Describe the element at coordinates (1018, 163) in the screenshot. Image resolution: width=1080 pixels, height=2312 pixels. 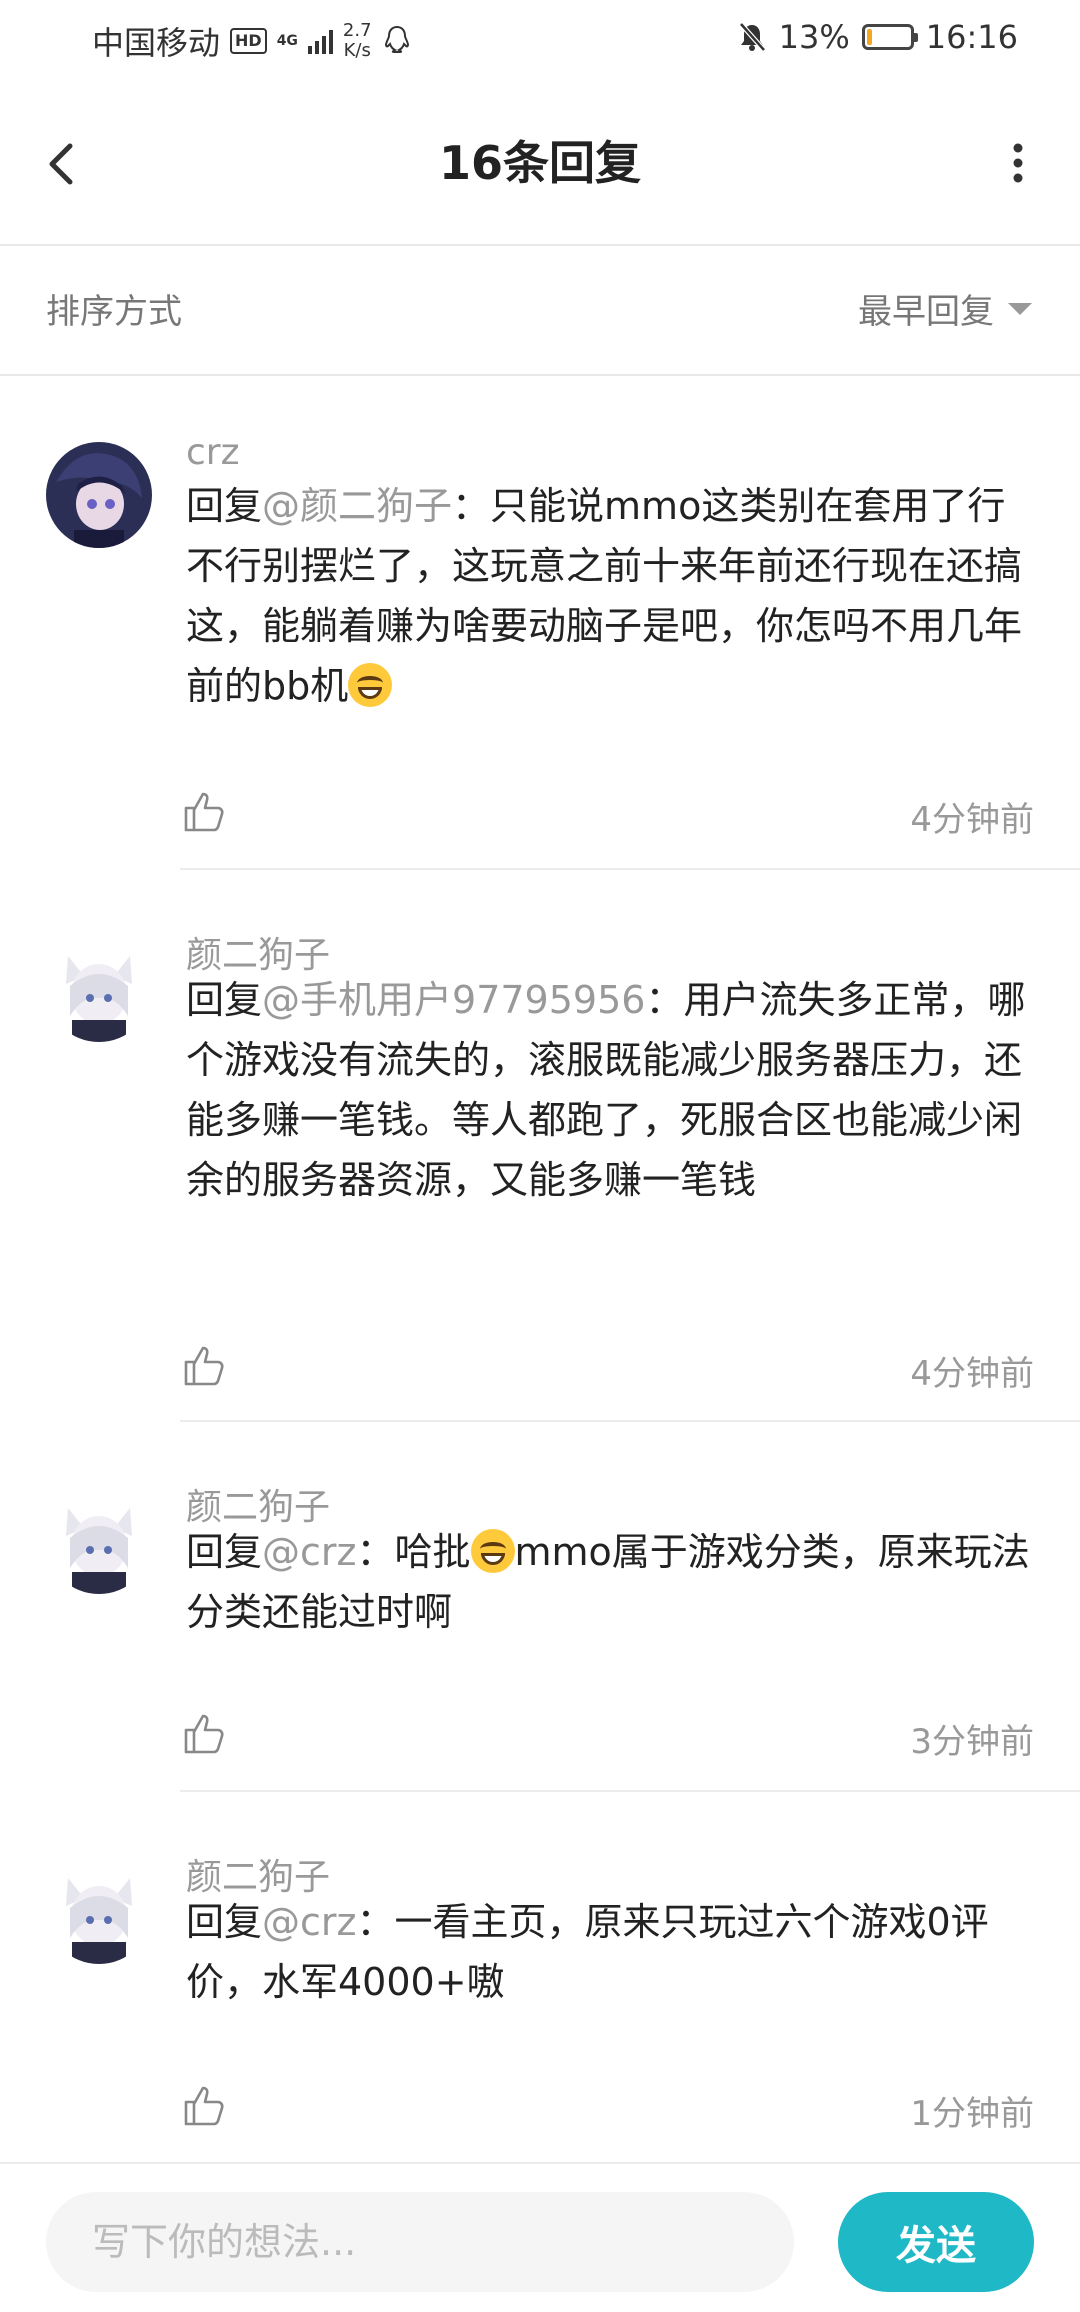
I see `more-vertical-icon` at that location.